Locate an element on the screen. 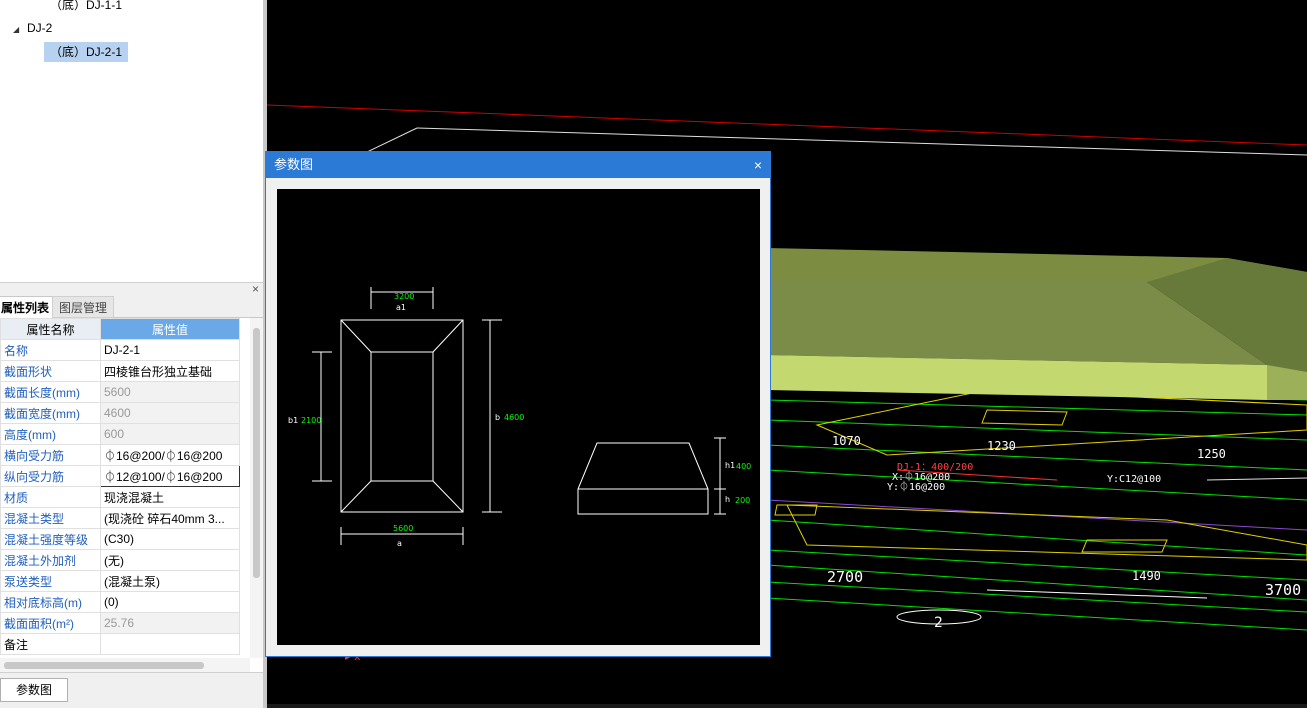 This screenshot has width=1307, height=708. prop-value: 四棱锥台形独立基础 is located at coordinates (170, 371).